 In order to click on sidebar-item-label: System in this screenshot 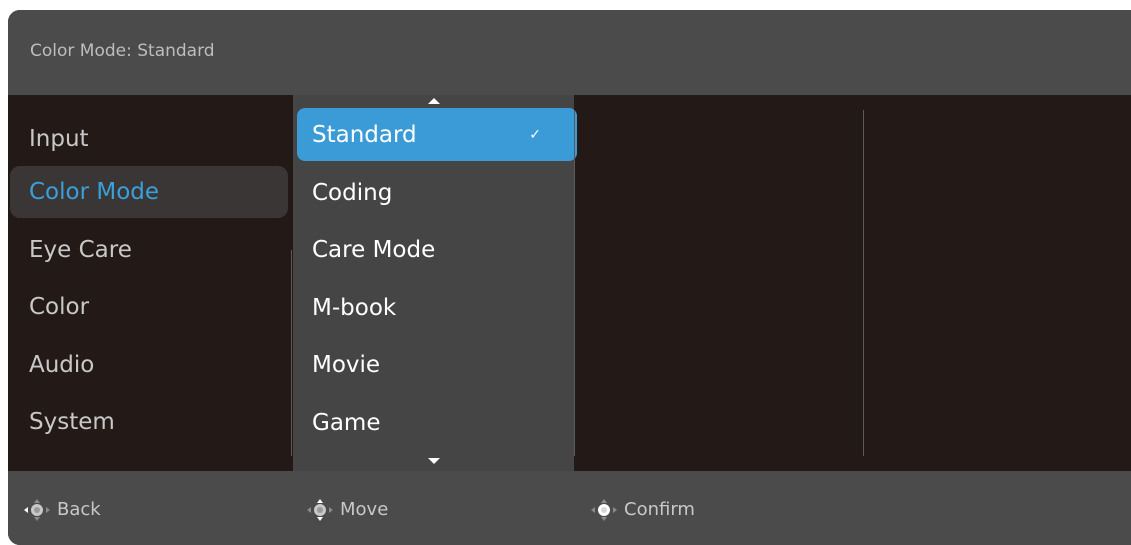, I will do `click(72, 422)`.